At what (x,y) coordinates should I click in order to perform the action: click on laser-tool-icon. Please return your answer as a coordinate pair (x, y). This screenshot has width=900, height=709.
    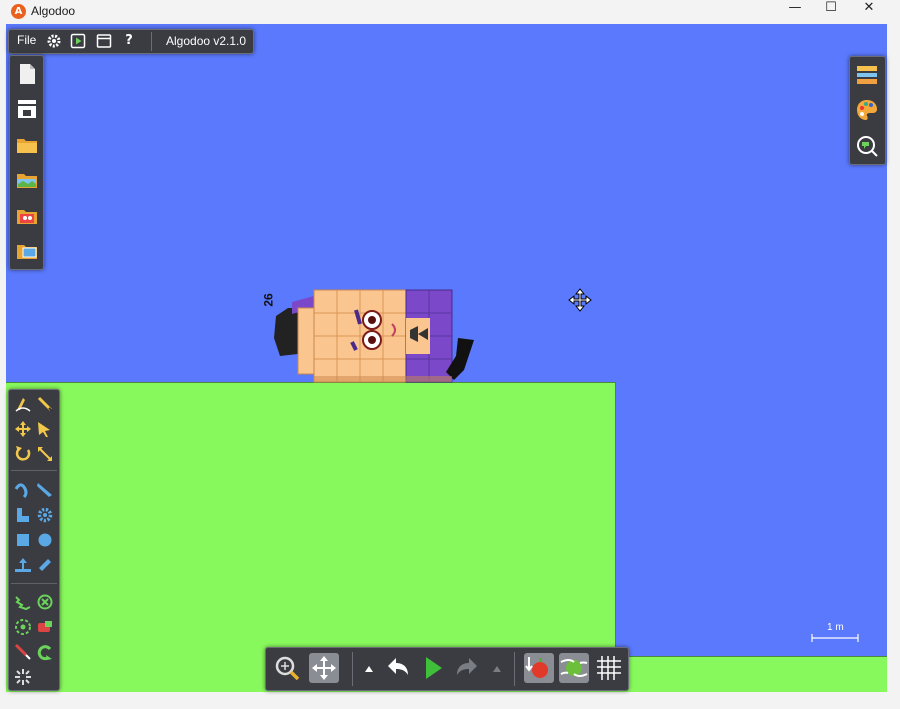
    Looking at the image, I should click on (23, 652).